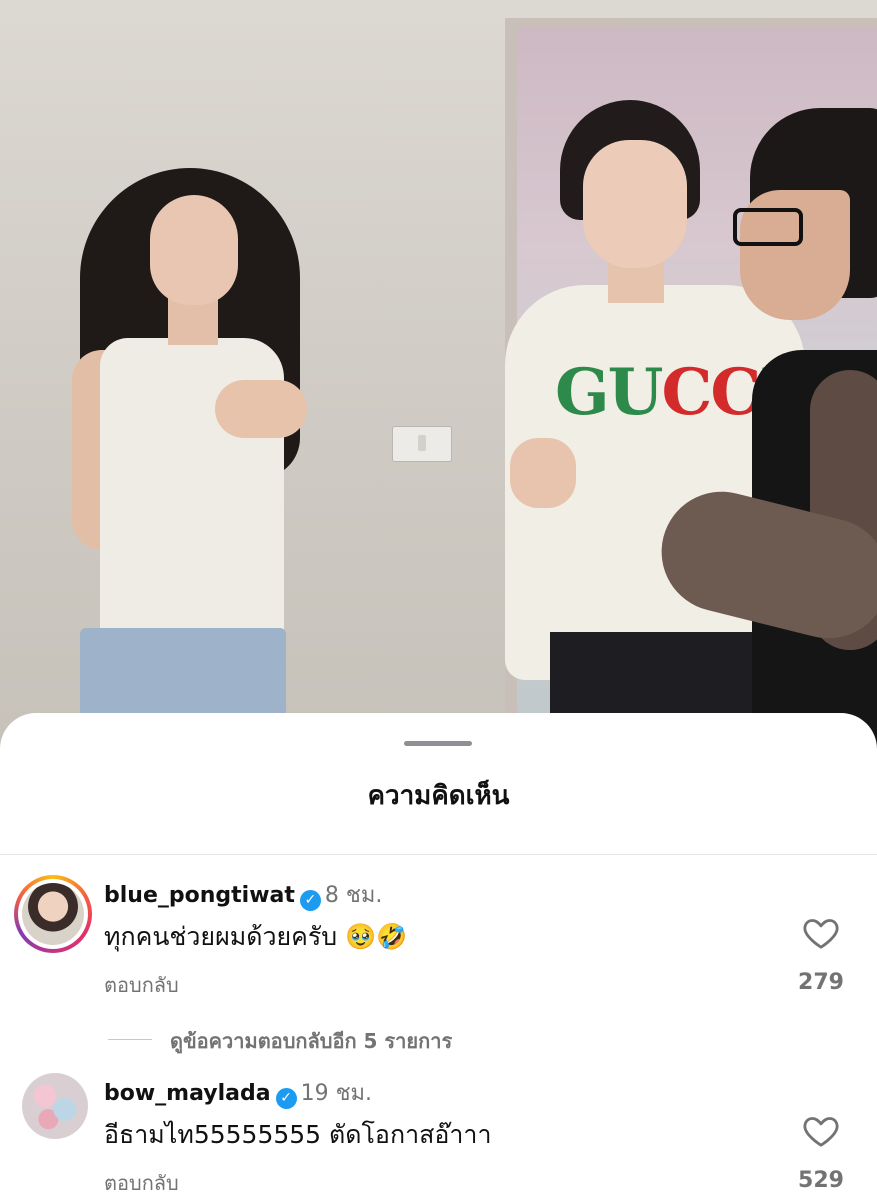 The width and height of the screenshot is (877, 1199). I want to click on view-replies-text: ดูข้อความตอบกลับอีก 5 รายการ, so click(311, 1041).